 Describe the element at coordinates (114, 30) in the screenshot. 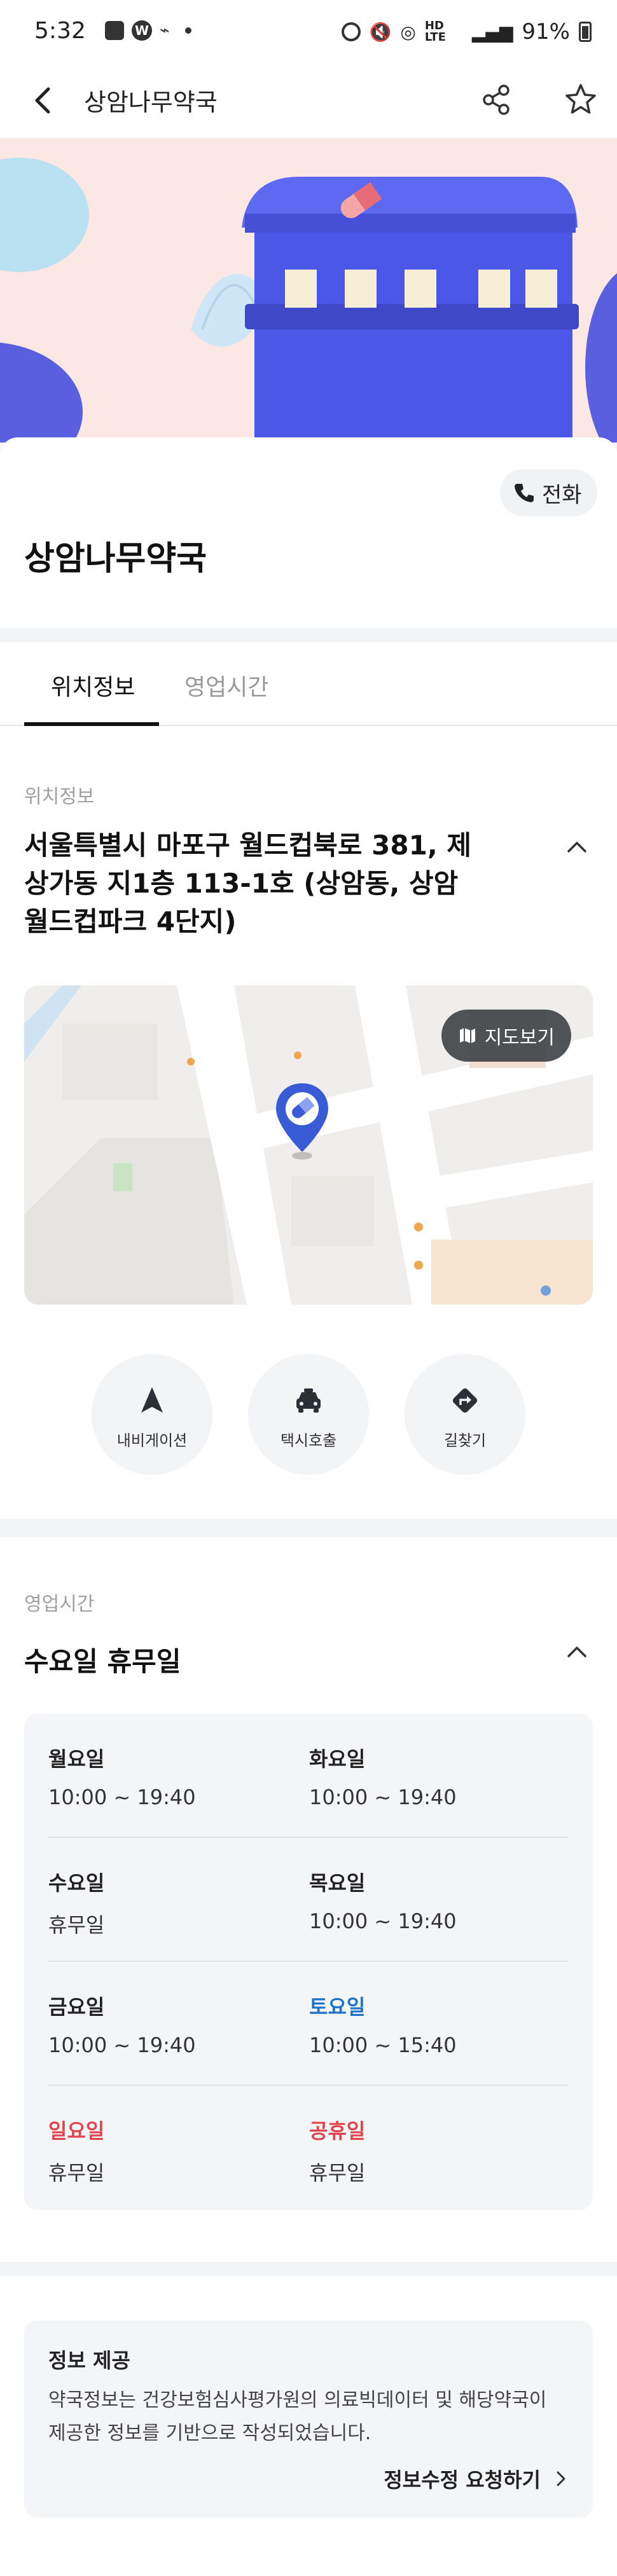

I see `gallery-icon` at that location.